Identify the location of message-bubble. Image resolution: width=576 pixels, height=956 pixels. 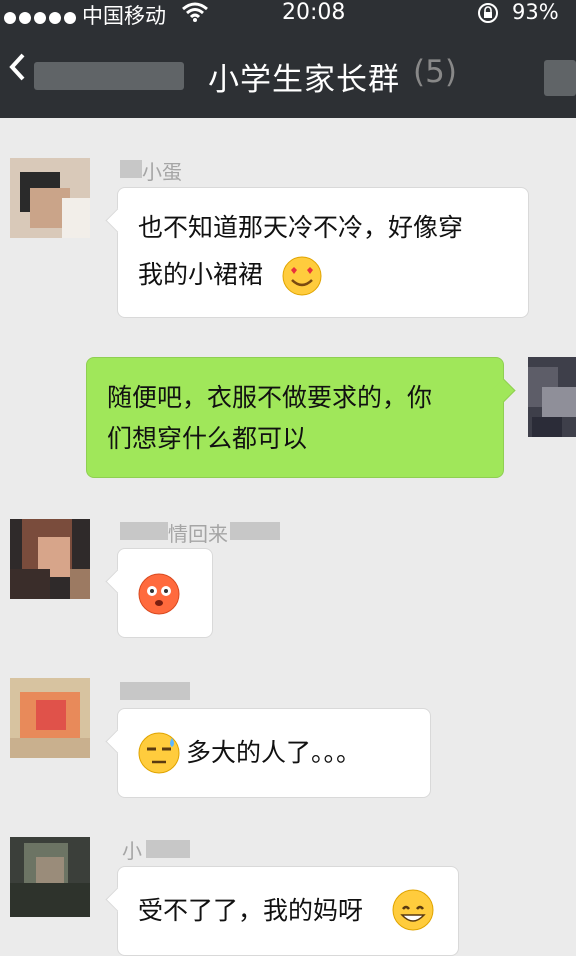
(159, 593).